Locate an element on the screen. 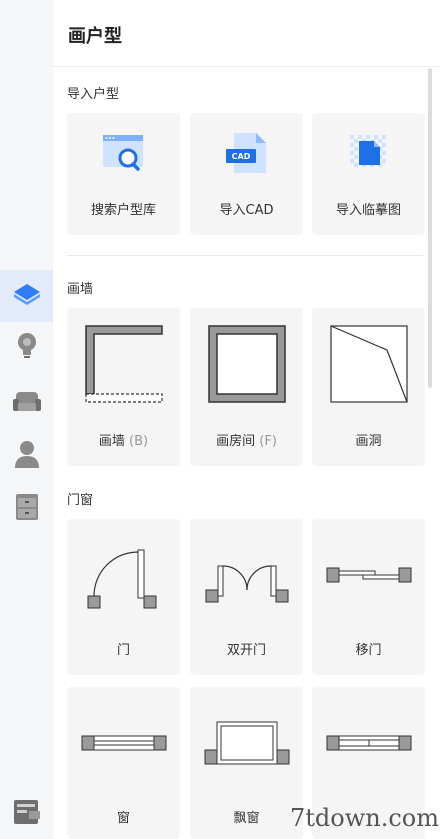 The height and width of the screenshot is (839, 440). card-draw-opening: 画洞 is located at coordinates (368, 387).